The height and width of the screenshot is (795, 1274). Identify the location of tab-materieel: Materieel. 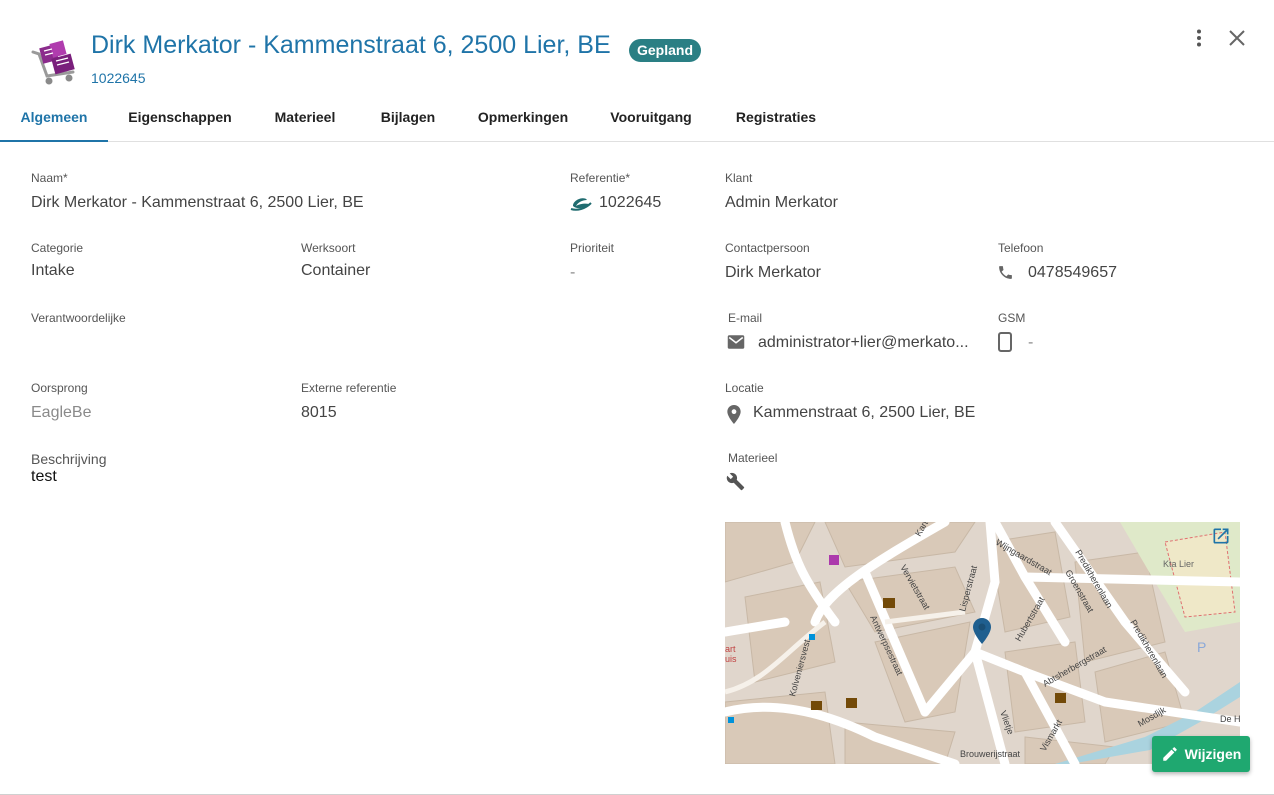
(305, 119).